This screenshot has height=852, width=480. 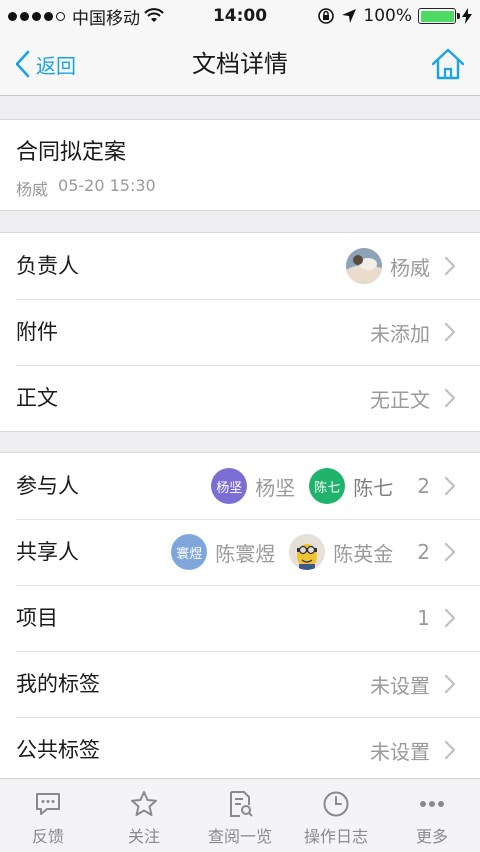 What do you see at coordinates (144, 803) in the screenshot?
I see `star-icon` at bounding box center [144, 803].